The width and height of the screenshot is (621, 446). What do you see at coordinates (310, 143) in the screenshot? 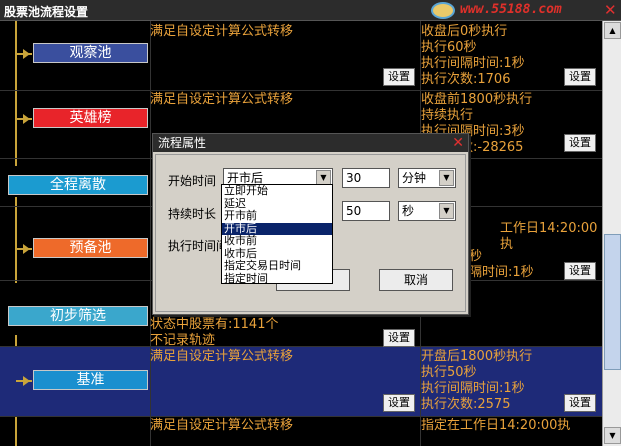
I see `dialog-title-bar: 流程属性 ✕` at bounding box center [310, 143].